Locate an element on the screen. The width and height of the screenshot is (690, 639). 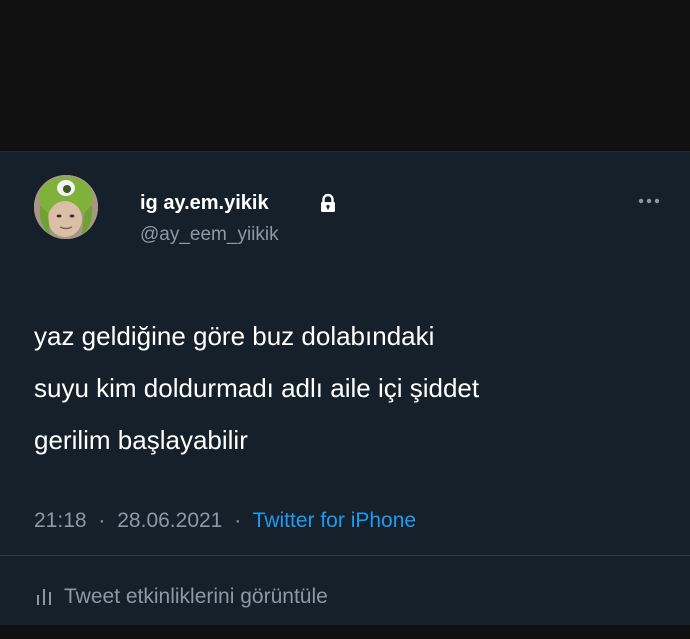
avatar-image is located at coordinates (66, 207).